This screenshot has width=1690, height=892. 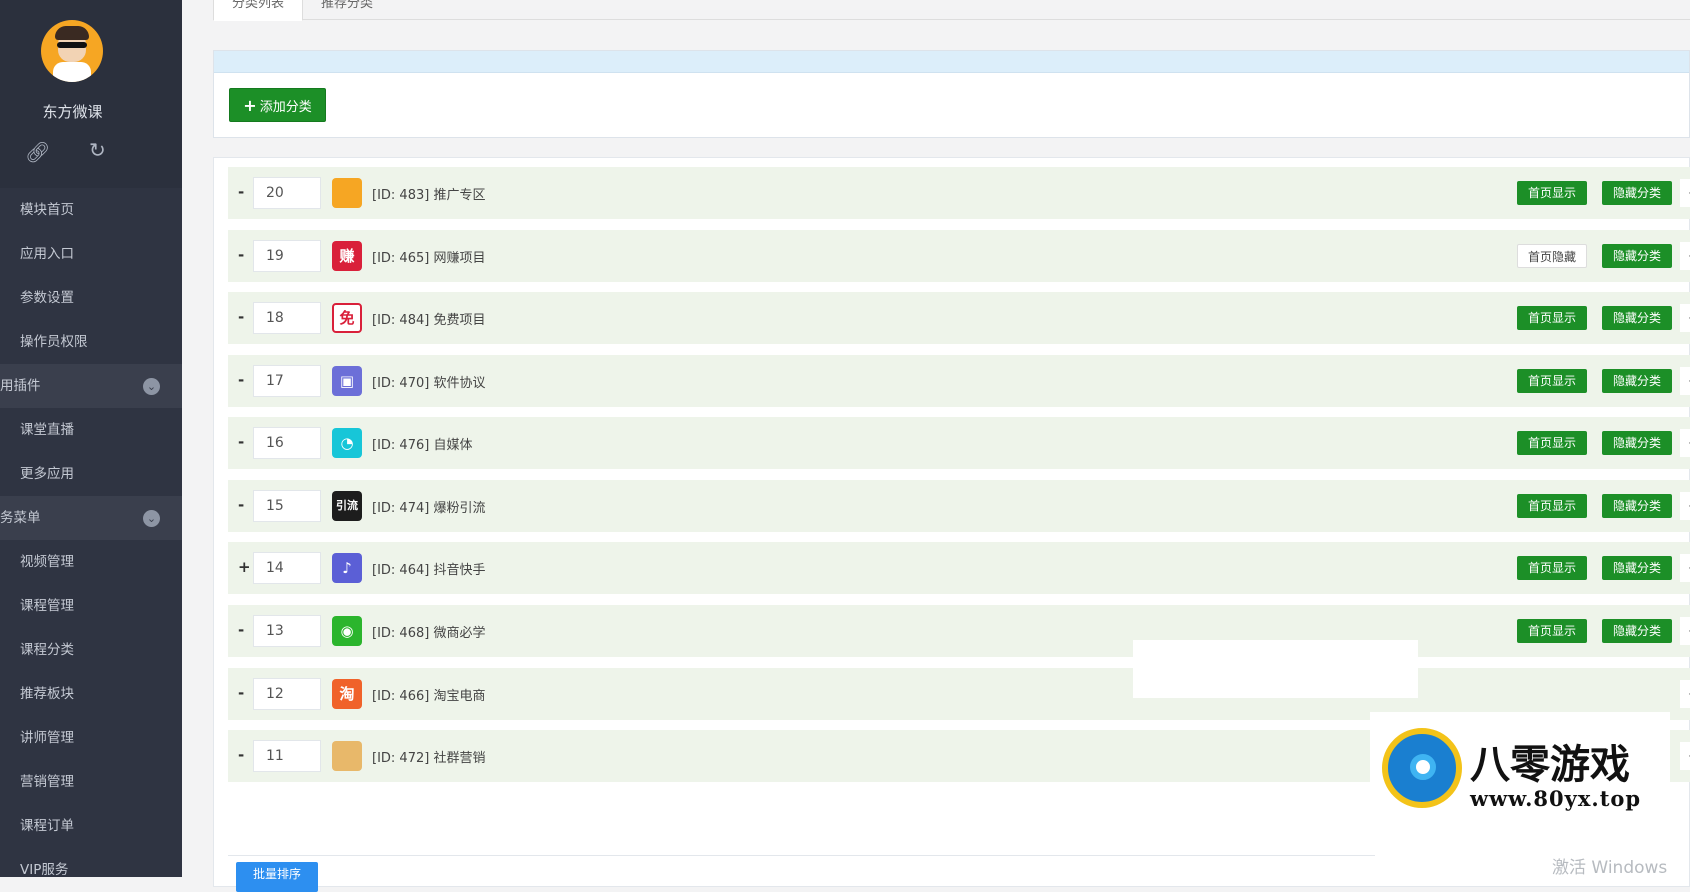 I want to click on sidebar-item: 视频管理, so click(x=91, y=562).